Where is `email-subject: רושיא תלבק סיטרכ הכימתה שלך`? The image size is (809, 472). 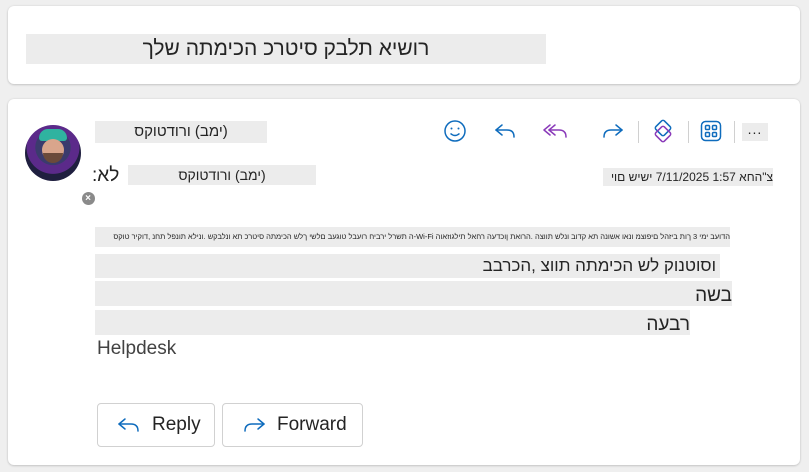
email-subject: רושיא תלבק סיטרכ הכימתה שלך is located at coordinates (286, 49).